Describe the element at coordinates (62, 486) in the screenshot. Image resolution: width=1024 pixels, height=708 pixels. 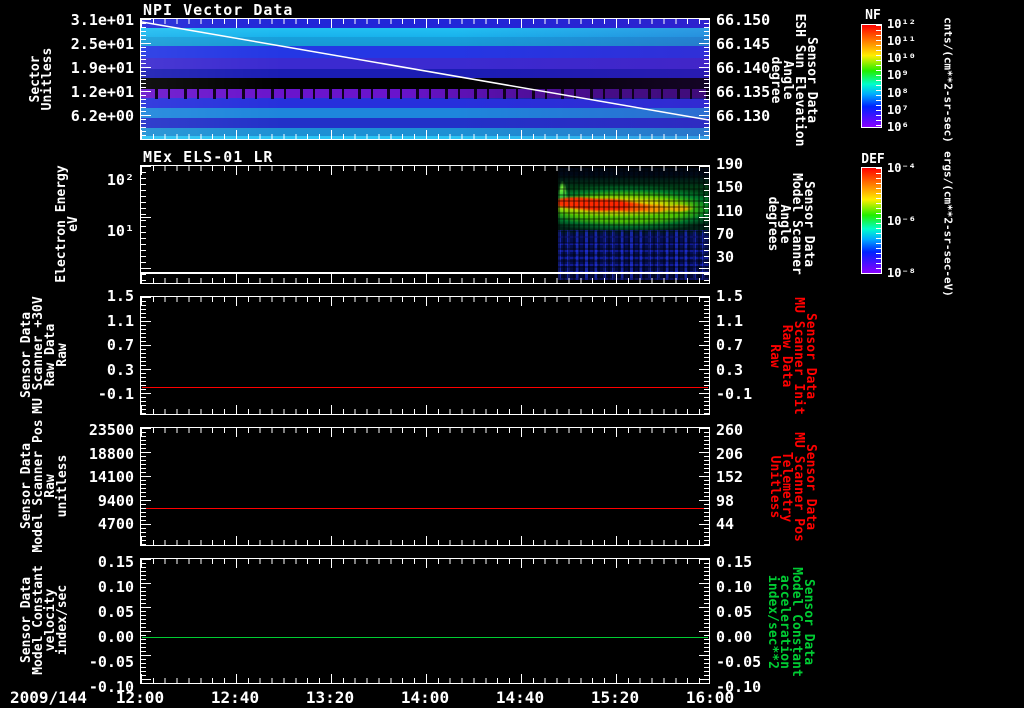
I see `axis-title-line: unitless` at that location.